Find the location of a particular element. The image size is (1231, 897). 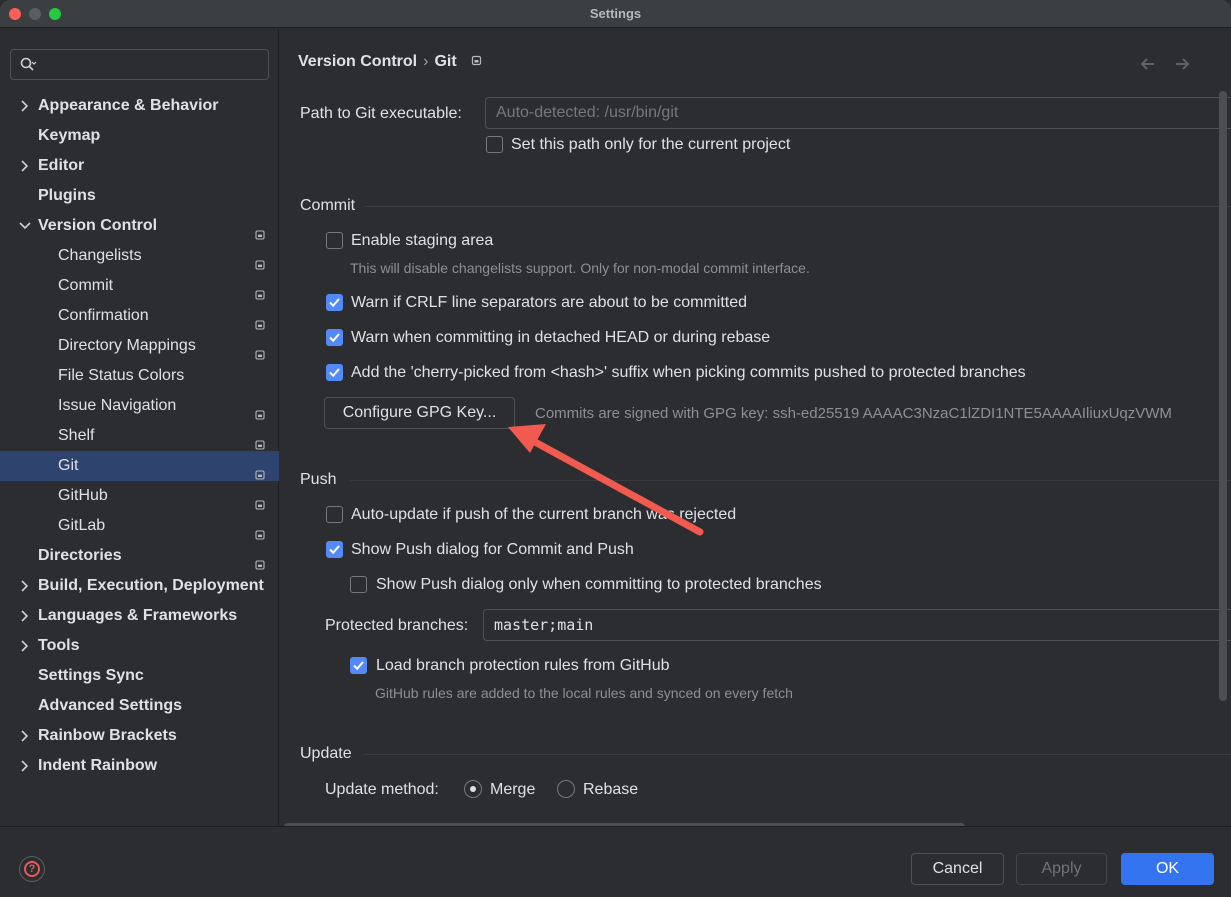

breadcrumb-parent: Version Control is located at coordinates (357, 61).